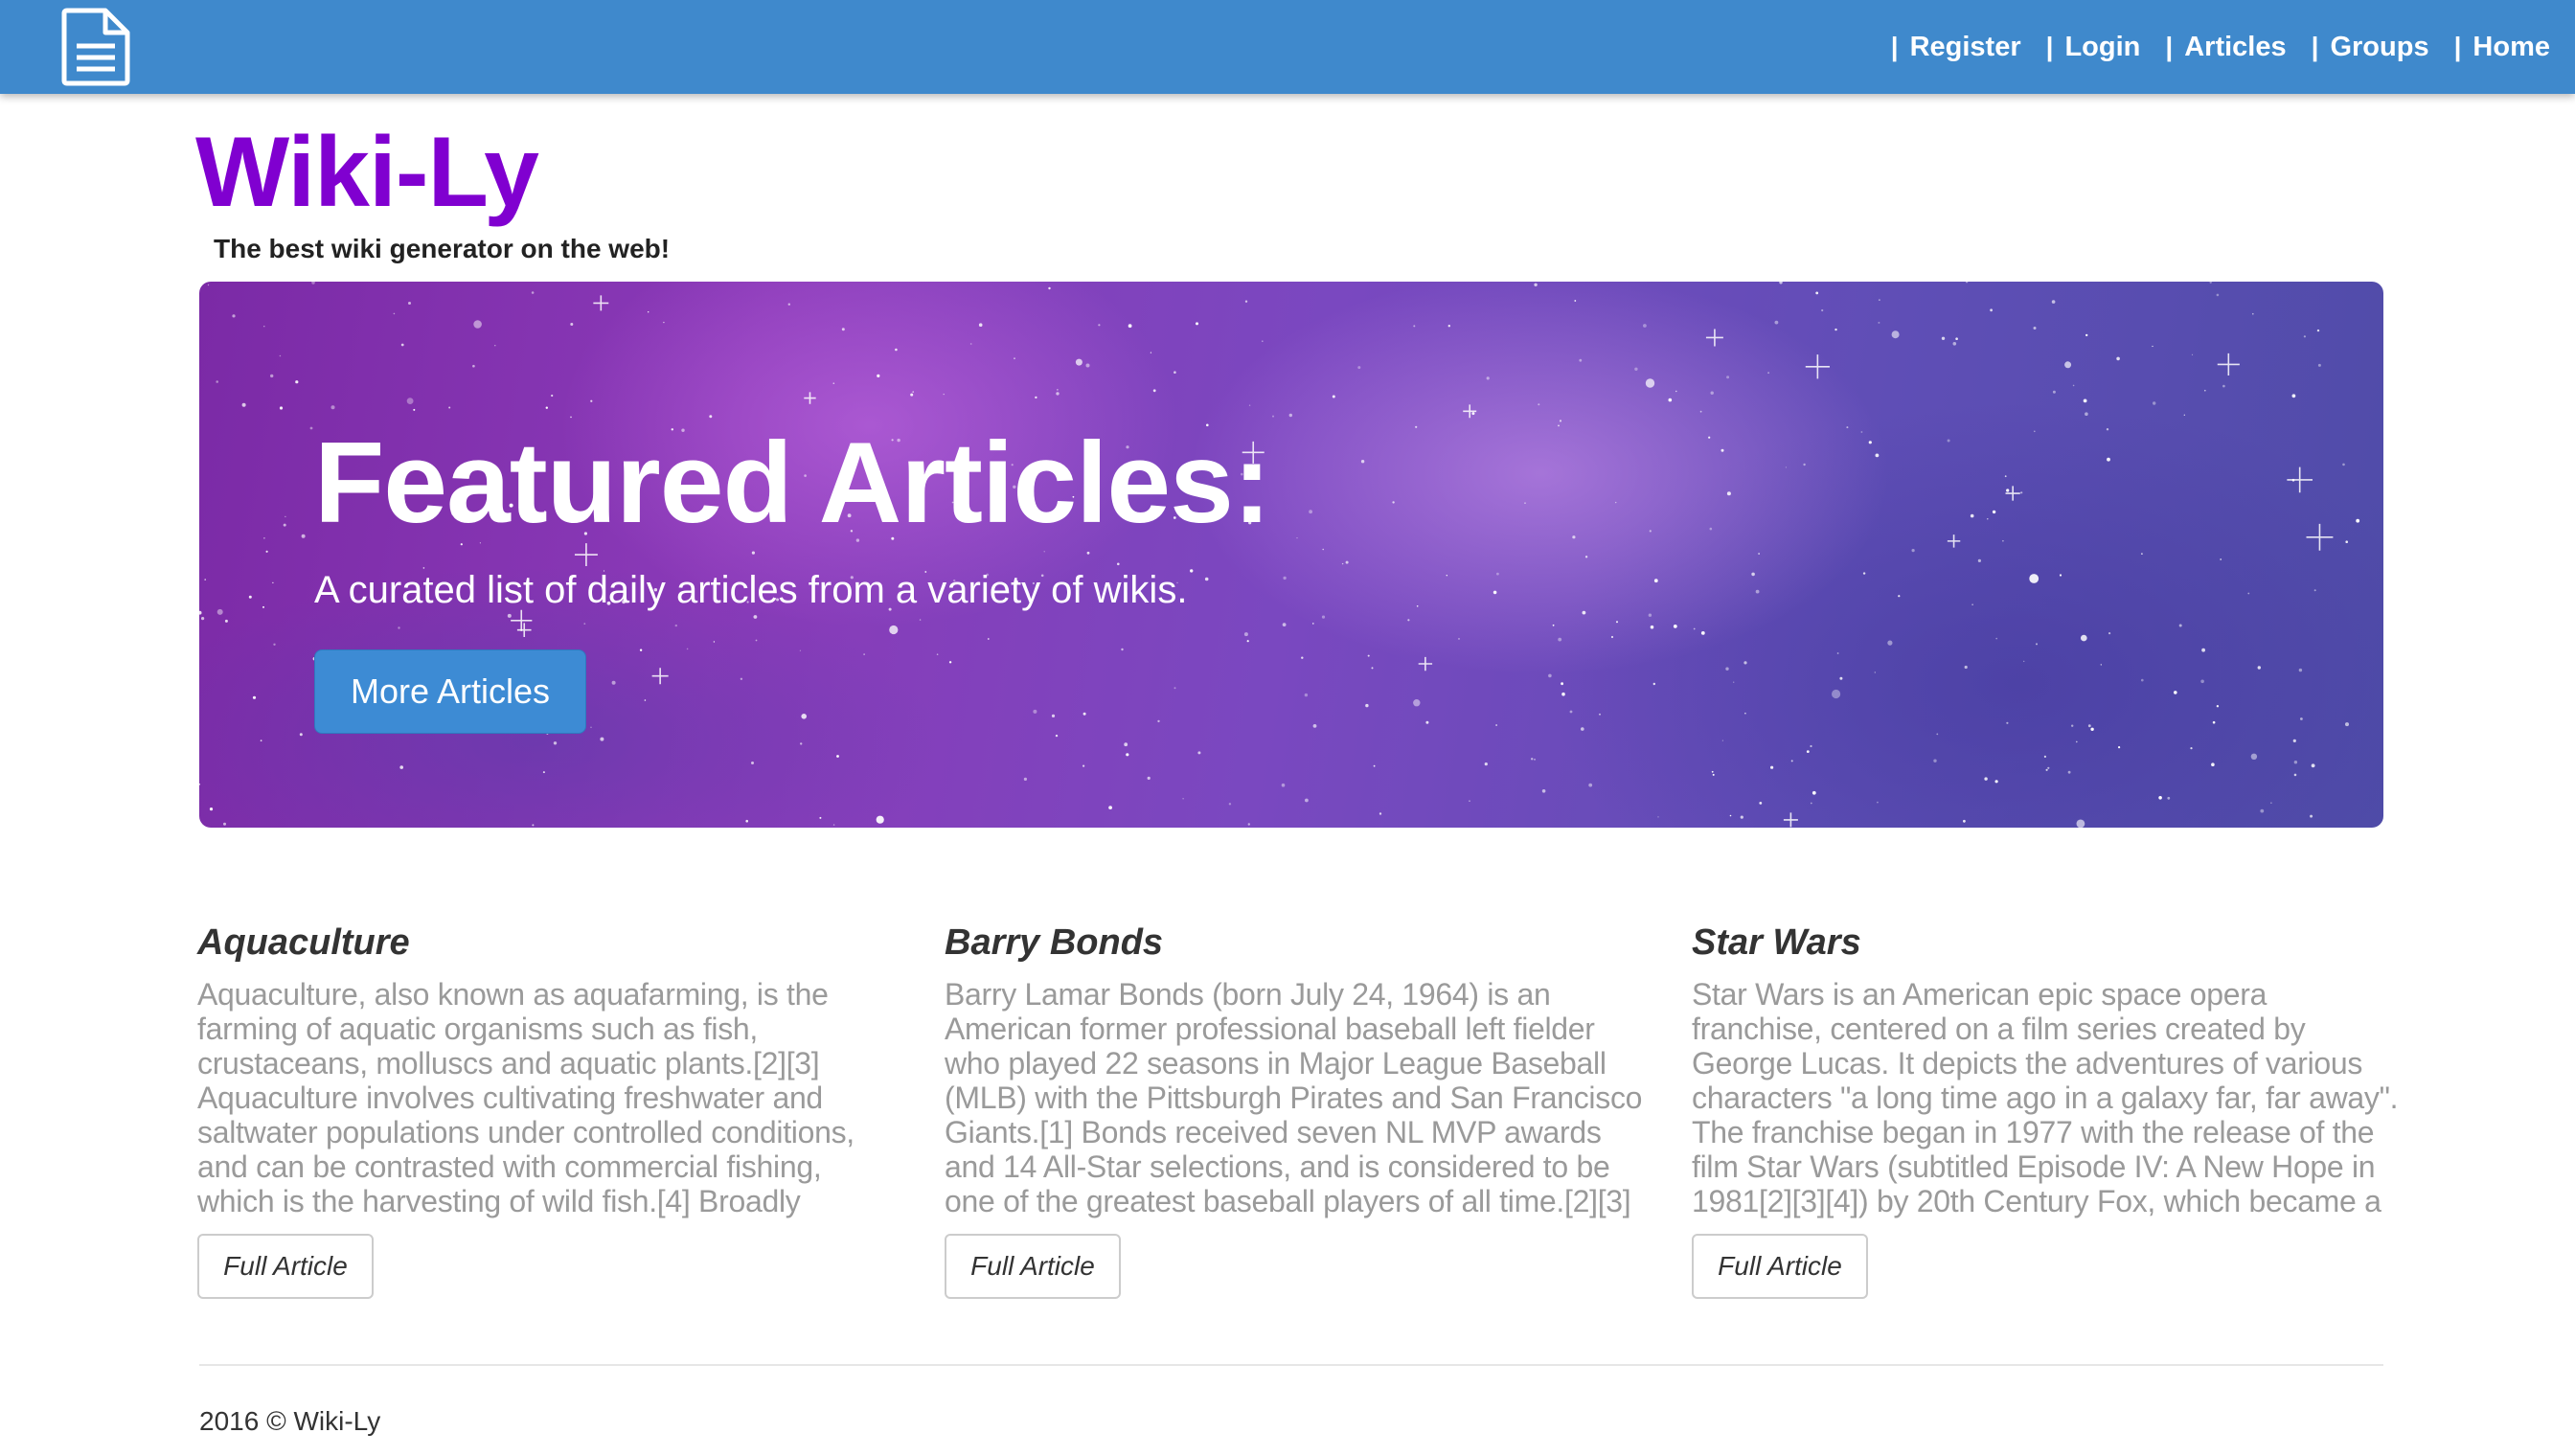 The width and height of the screenshot is (2575, 1456). I want to click on document-icon, so click(95, 47).